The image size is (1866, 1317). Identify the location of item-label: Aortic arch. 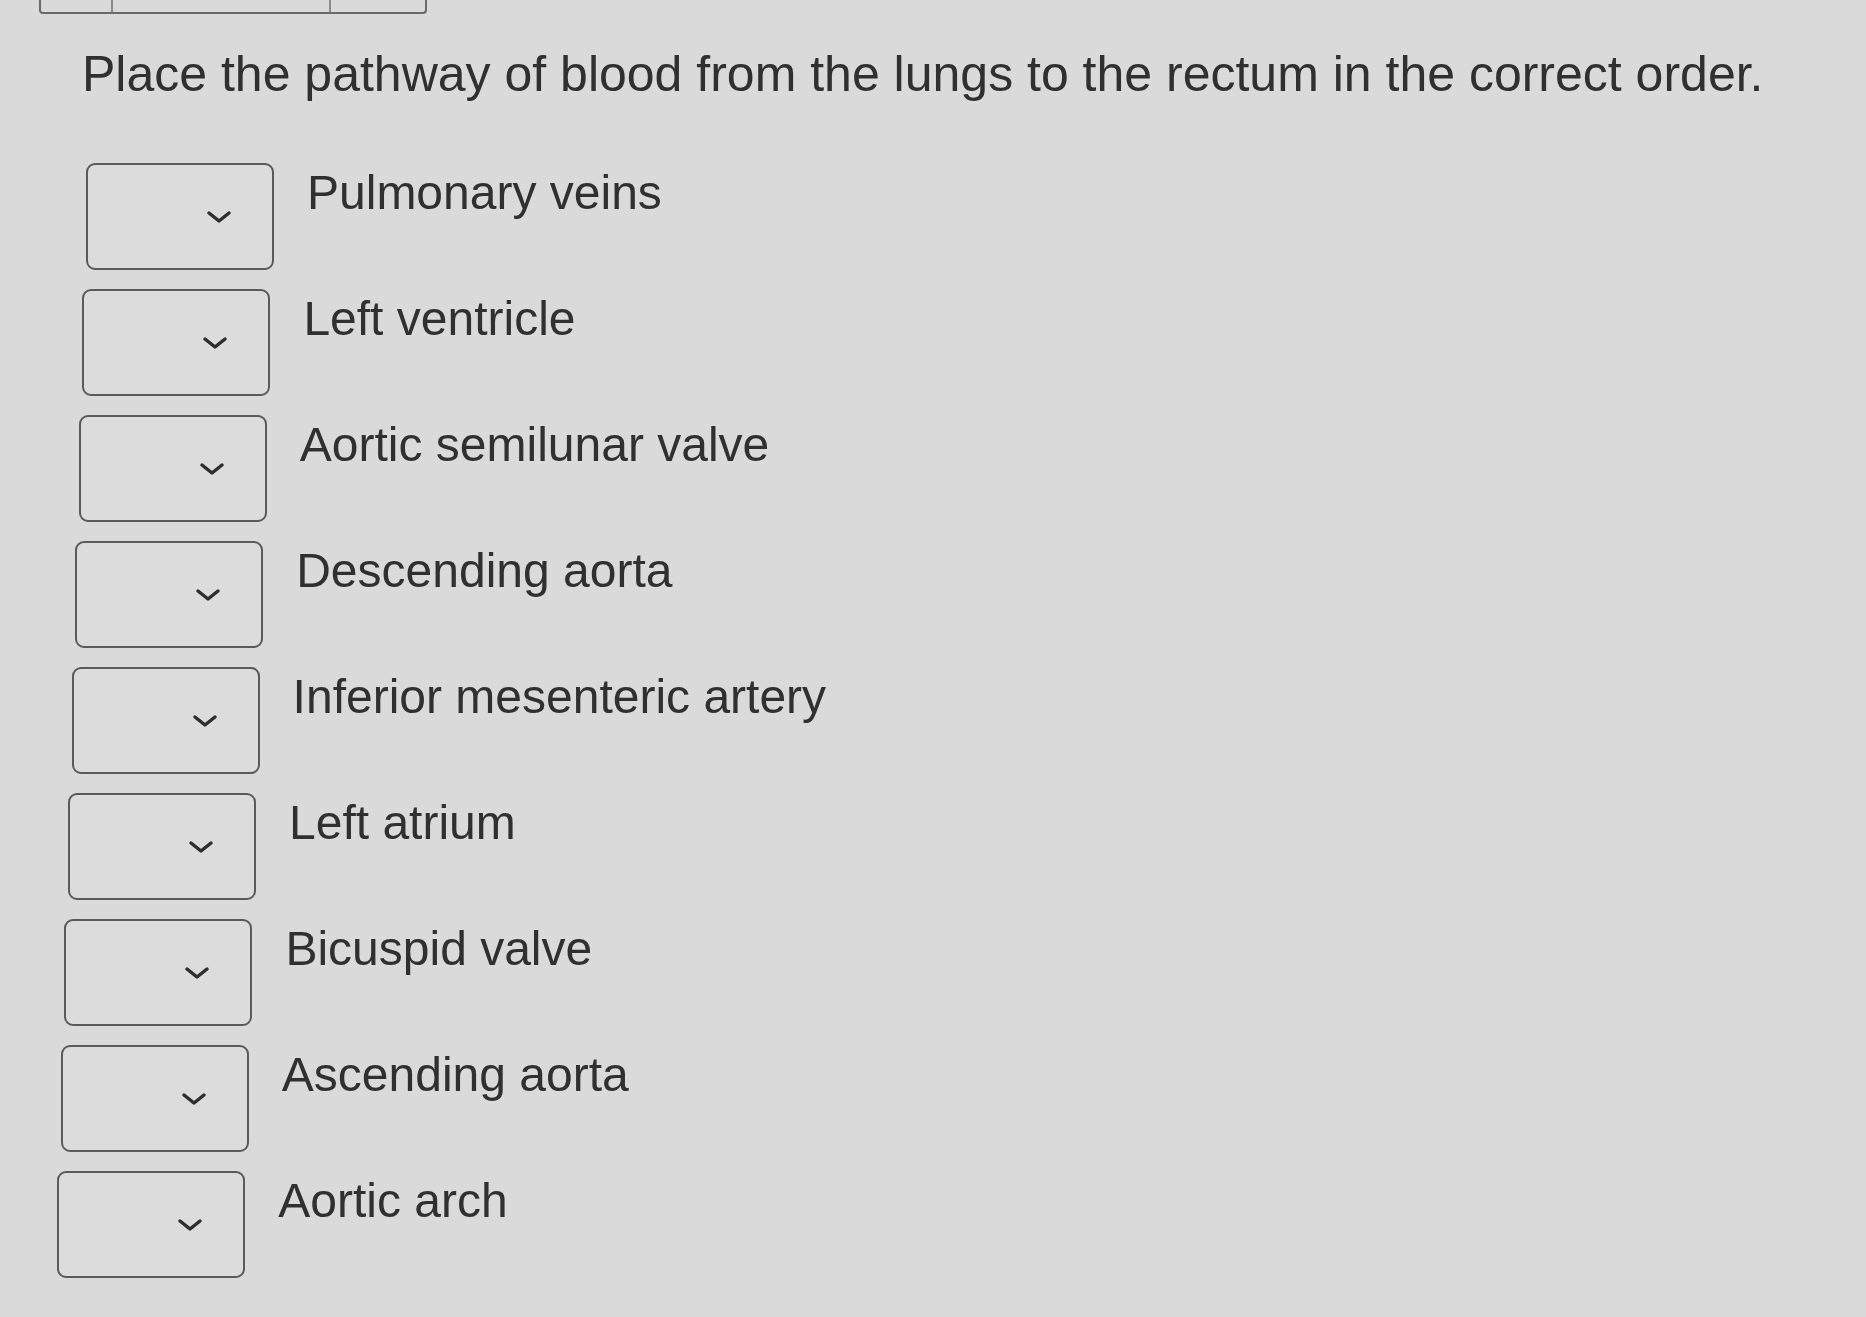
(393, 1201).